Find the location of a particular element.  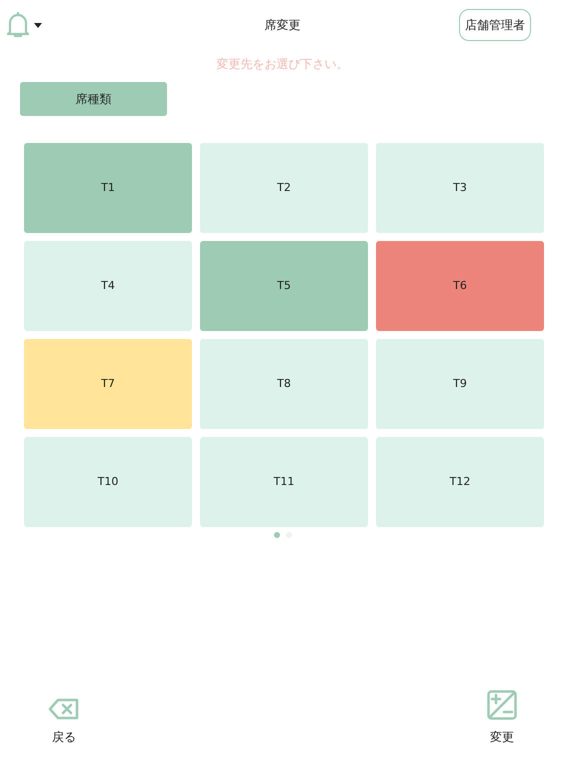

backspace-icon is located at coordinates (64, 709).